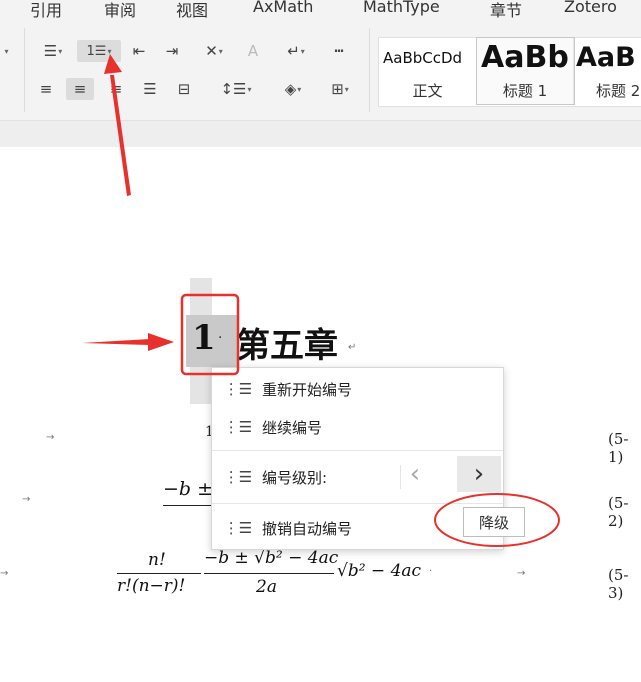 This screenshot has width=641, height=682. I want to click on justify-icon: ☰, so click(150, 89).